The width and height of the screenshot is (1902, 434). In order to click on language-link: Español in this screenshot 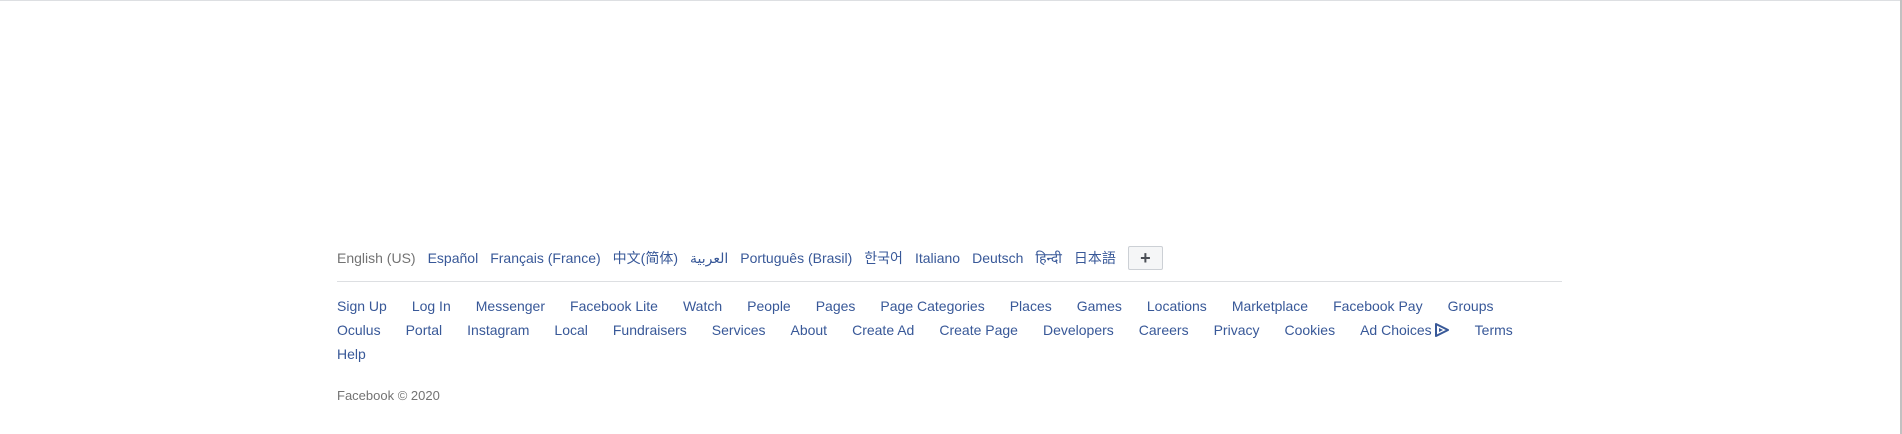, I will do `click(453, 258)`.